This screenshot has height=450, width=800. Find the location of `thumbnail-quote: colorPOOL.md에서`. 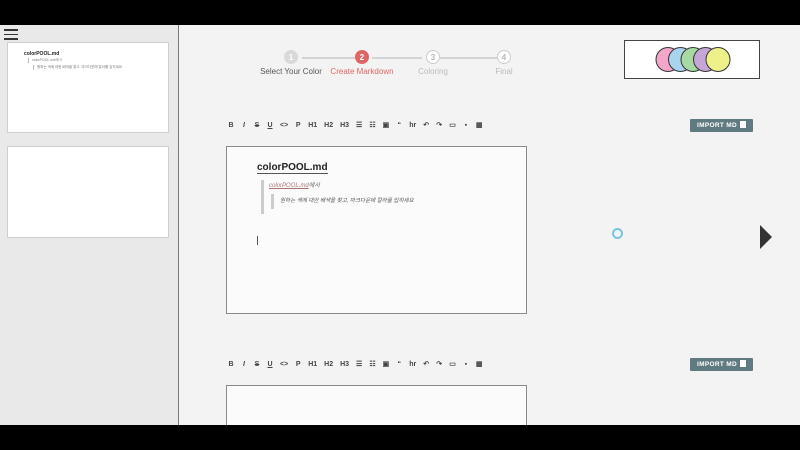

thumbnail-quote: colorPOOL.md에서 is located at coordinates (45, 60).